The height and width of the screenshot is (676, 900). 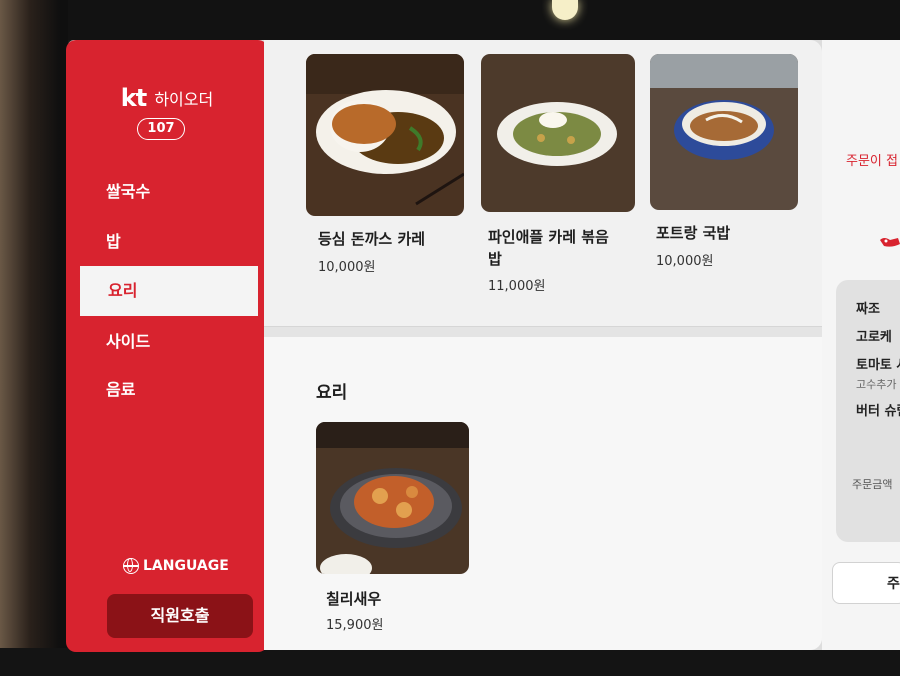 I want to click on menu-item-price: 15,900원, so click(x=355, y=625).